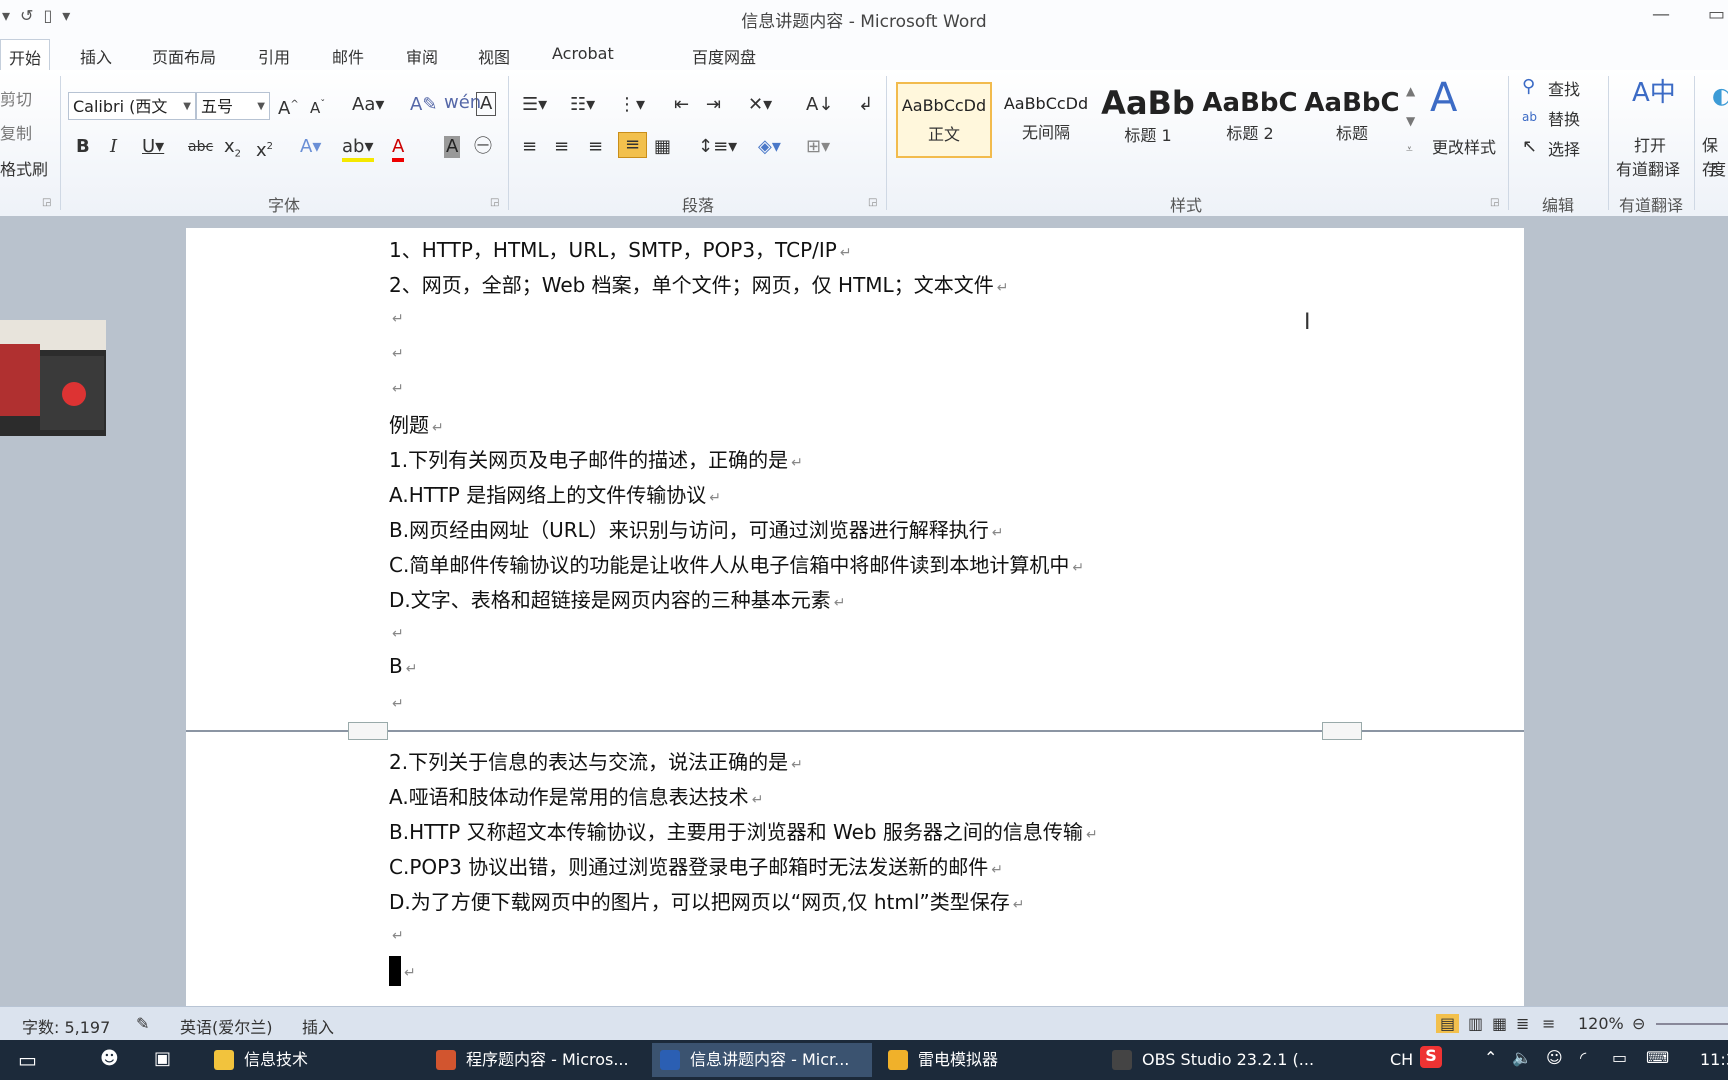  Describe the element at coordinates (358, 149) in the screenshot. I see `highlight-icon: ab▾` at that location.